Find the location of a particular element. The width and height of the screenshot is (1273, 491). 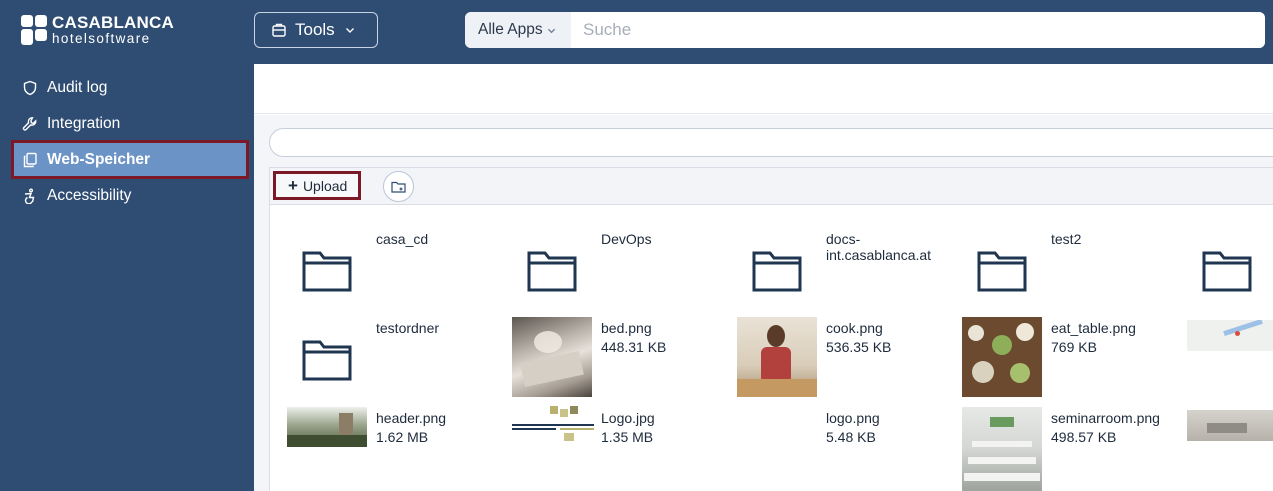

file-name: docs-int.casablanca.at is located at coordinates (879, 247).